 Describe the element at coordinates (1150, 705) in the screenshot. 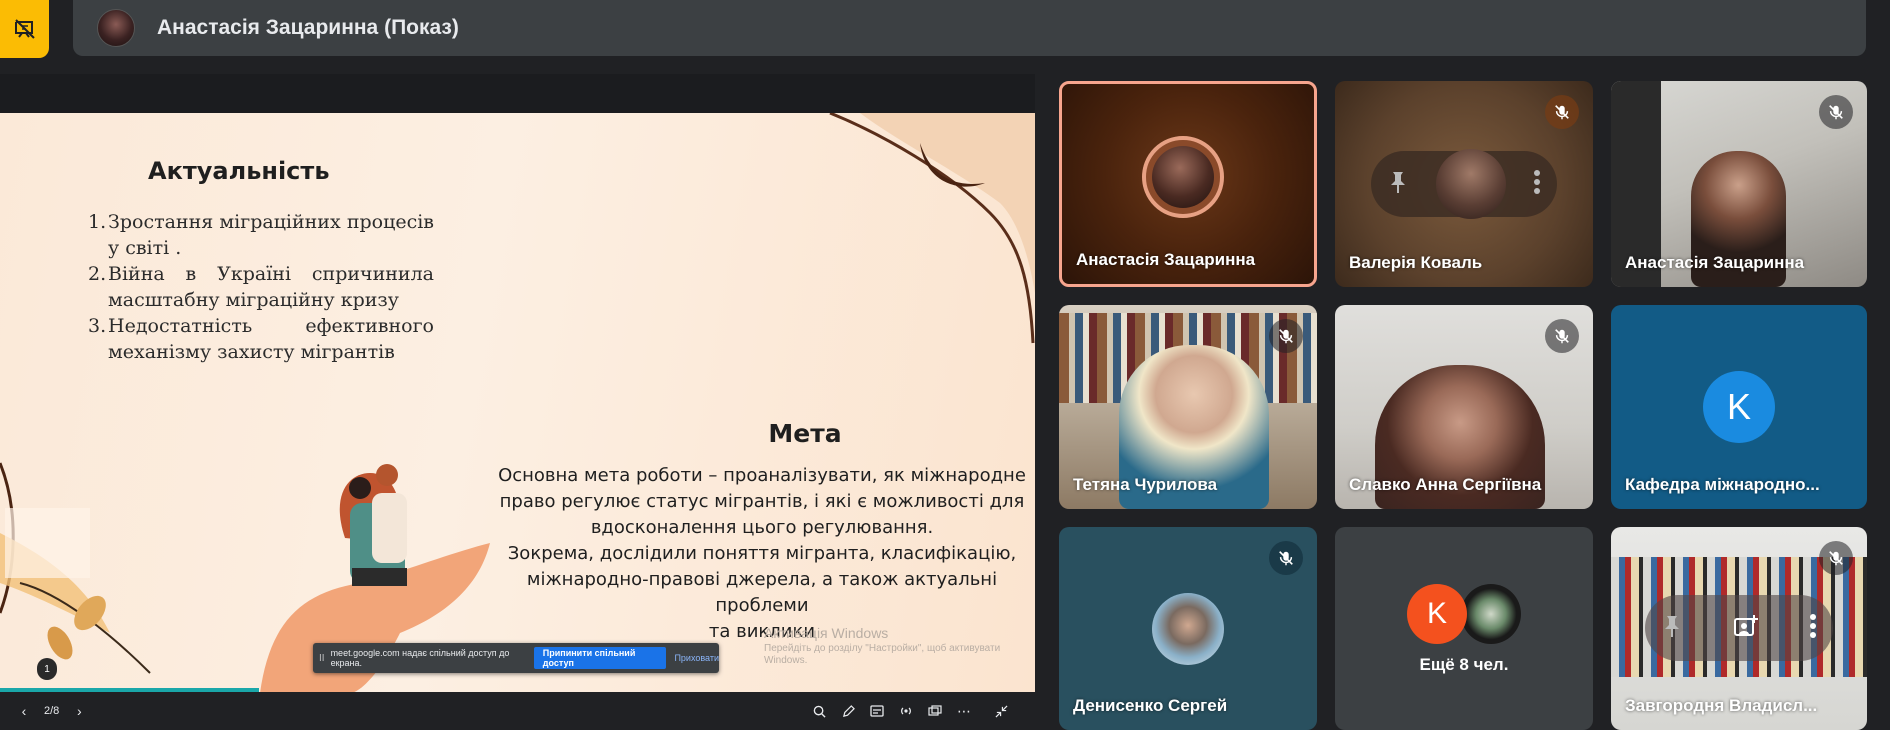

I see `participant-name: Денисенко Сергей` at that location.